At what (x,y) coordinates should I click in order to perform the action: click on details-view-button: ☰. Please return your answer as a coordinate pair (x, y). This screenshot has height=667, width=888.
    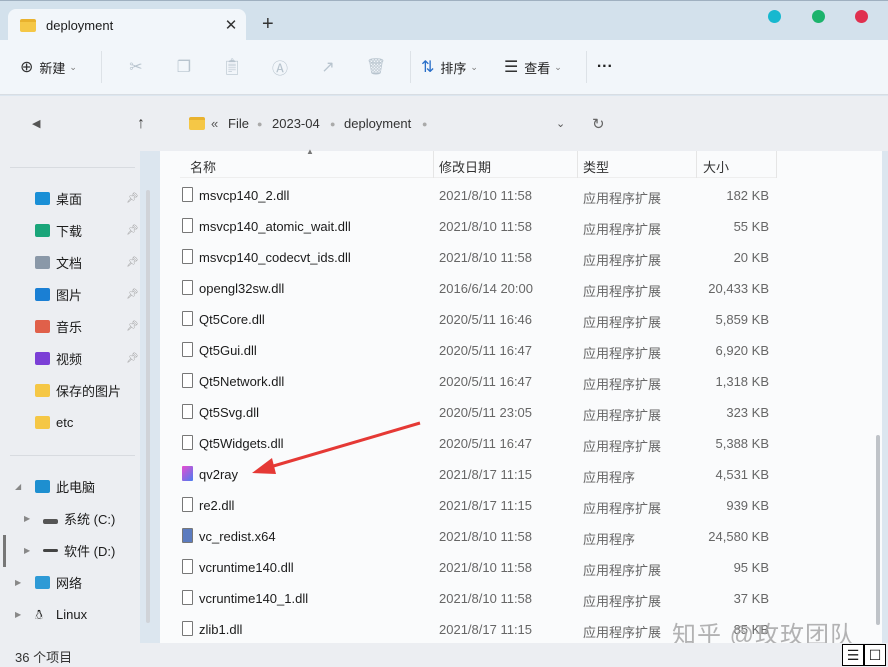
    Looking at the image, I should click on (853, 655).